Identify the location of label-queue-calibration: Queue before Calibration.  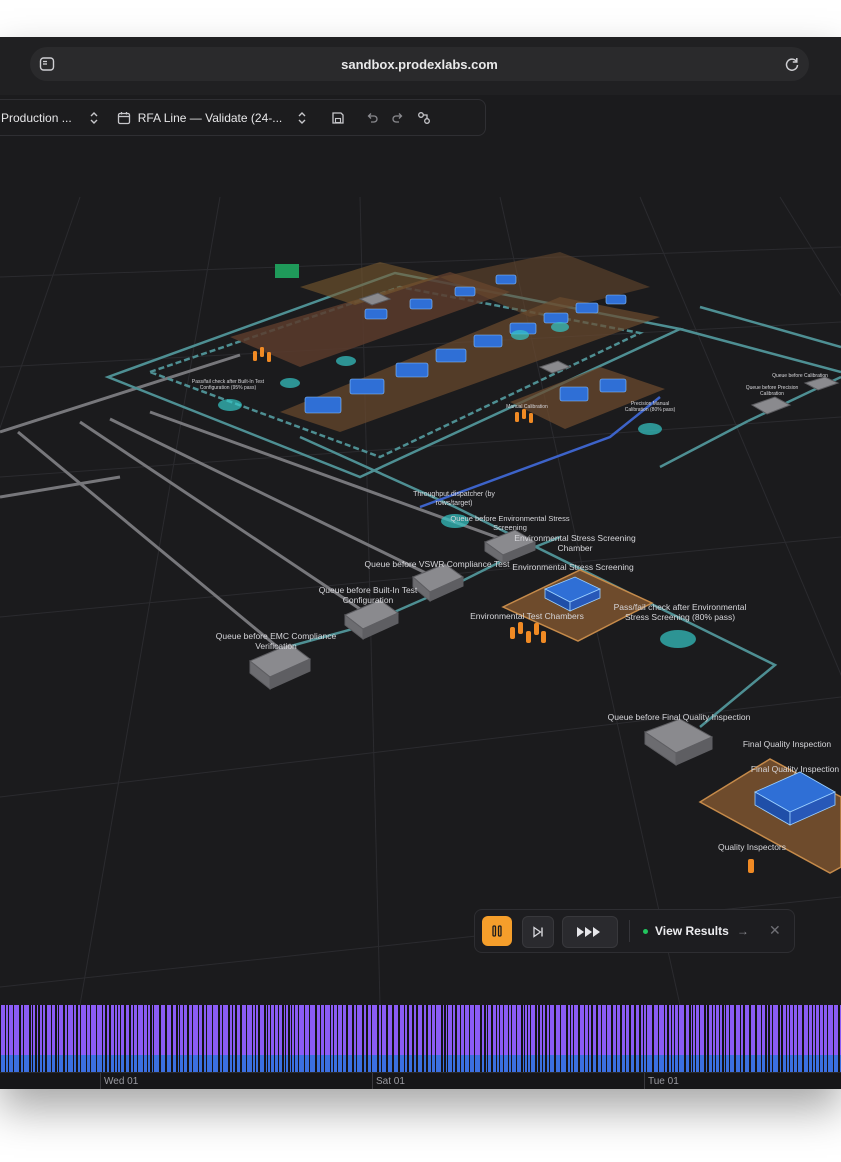
(800, 376).